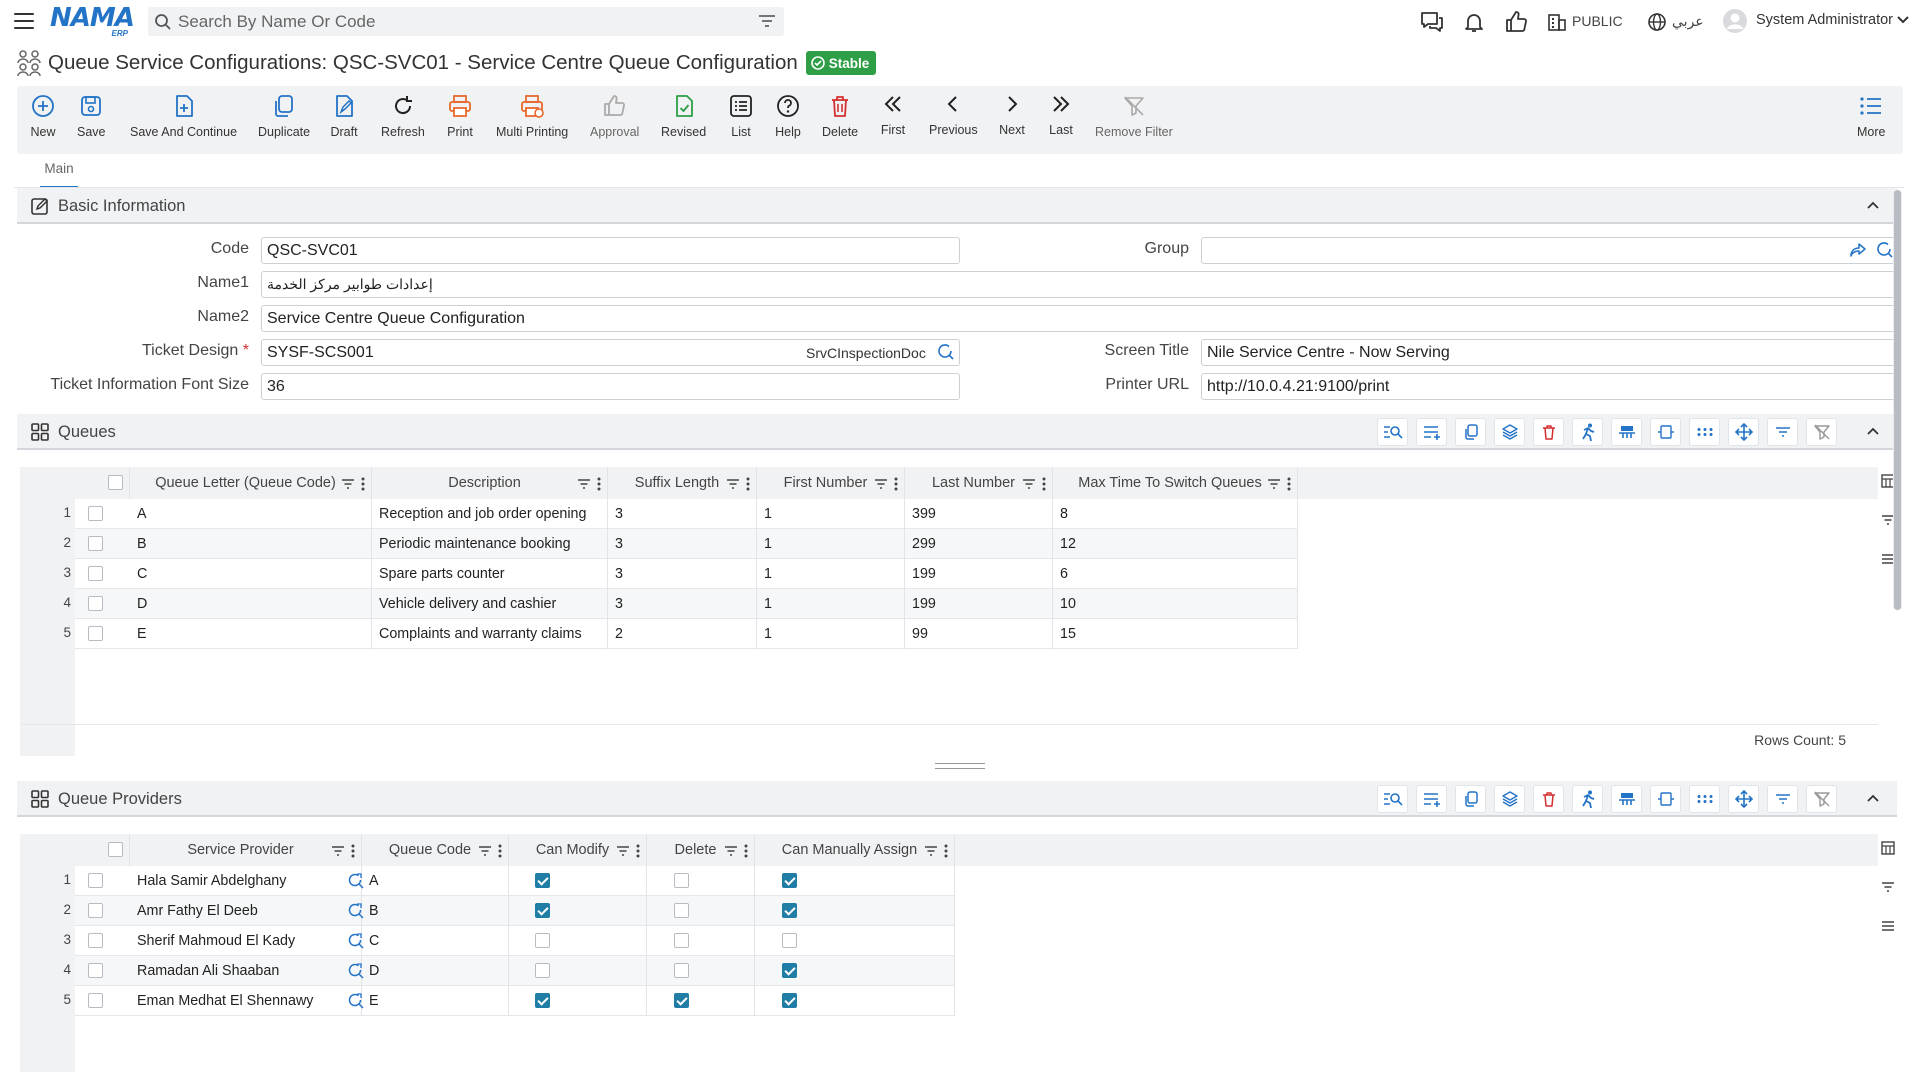 Image resolution: width=1920 pixels, height=1080 pixels. I want to click on table-row: 3 Sherif Mahmoud El Kady C, so click(487, 941).